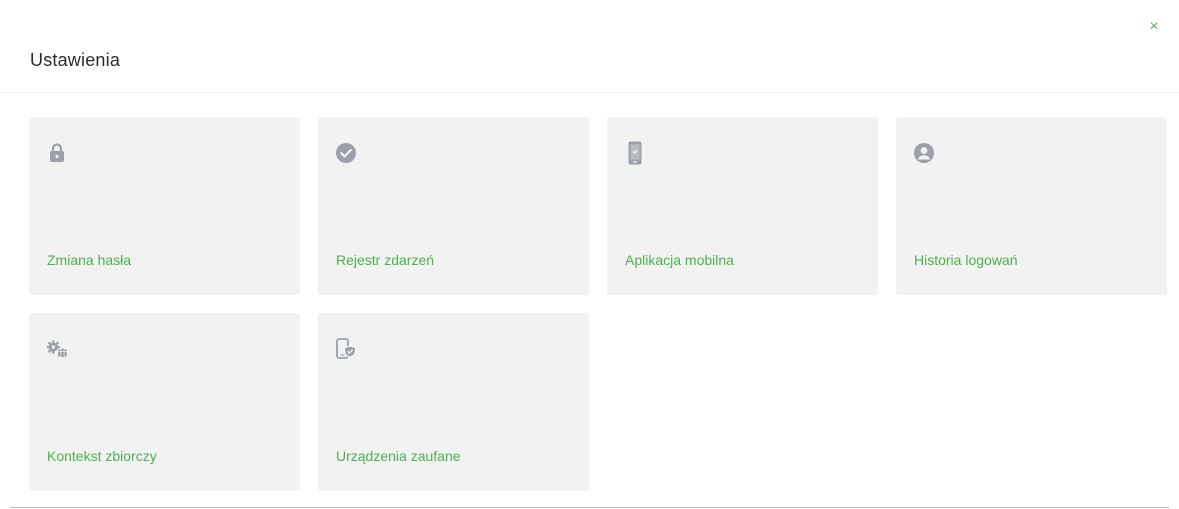  I want to click on dialog-title: Ustawienia, so click(75, 60).